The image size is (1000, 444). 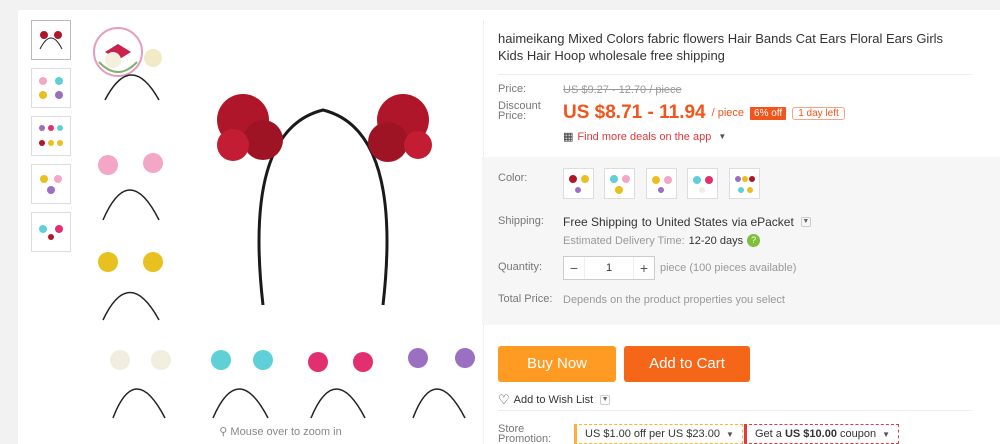 I want to click on thumbnail-list, so click(x=51, y=140).